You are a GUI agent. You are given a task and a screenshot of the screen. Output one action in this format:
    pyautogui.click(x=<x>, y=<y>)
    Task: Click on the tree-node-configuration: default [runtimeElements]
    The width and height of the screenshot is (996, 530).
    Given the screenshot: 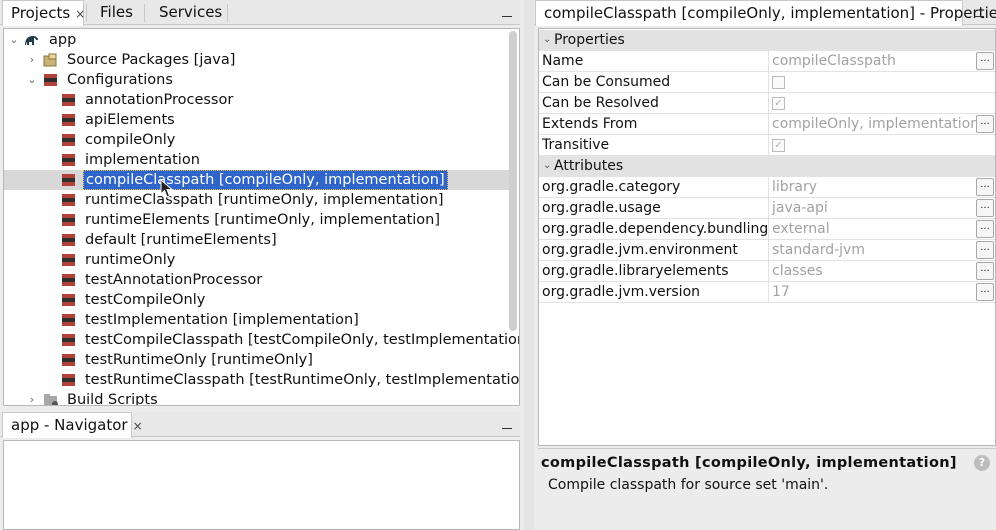 What is the action you would take?
    pyautogui.click(x=257, y=240)
    